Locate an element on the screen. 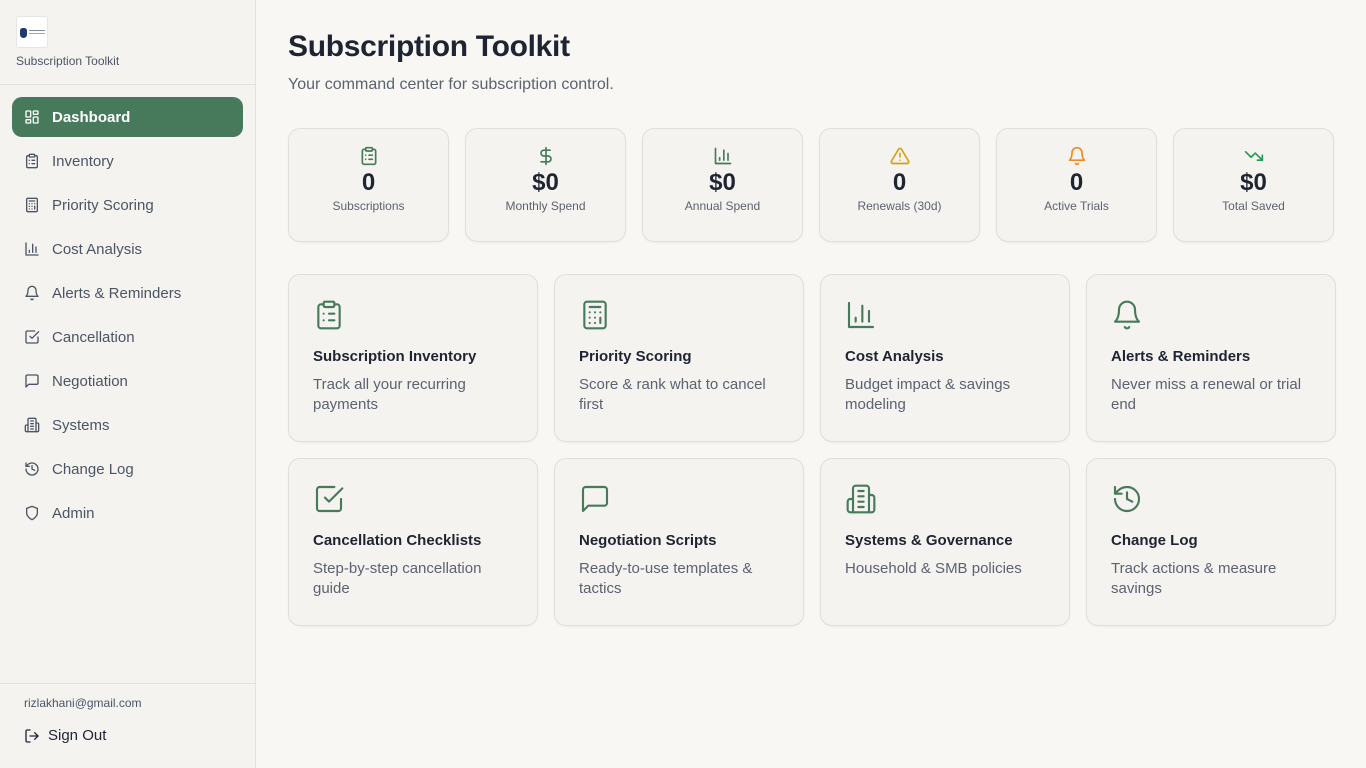  sidebar-item-dashboard: Dashboard is located at coordinates (127, 117).